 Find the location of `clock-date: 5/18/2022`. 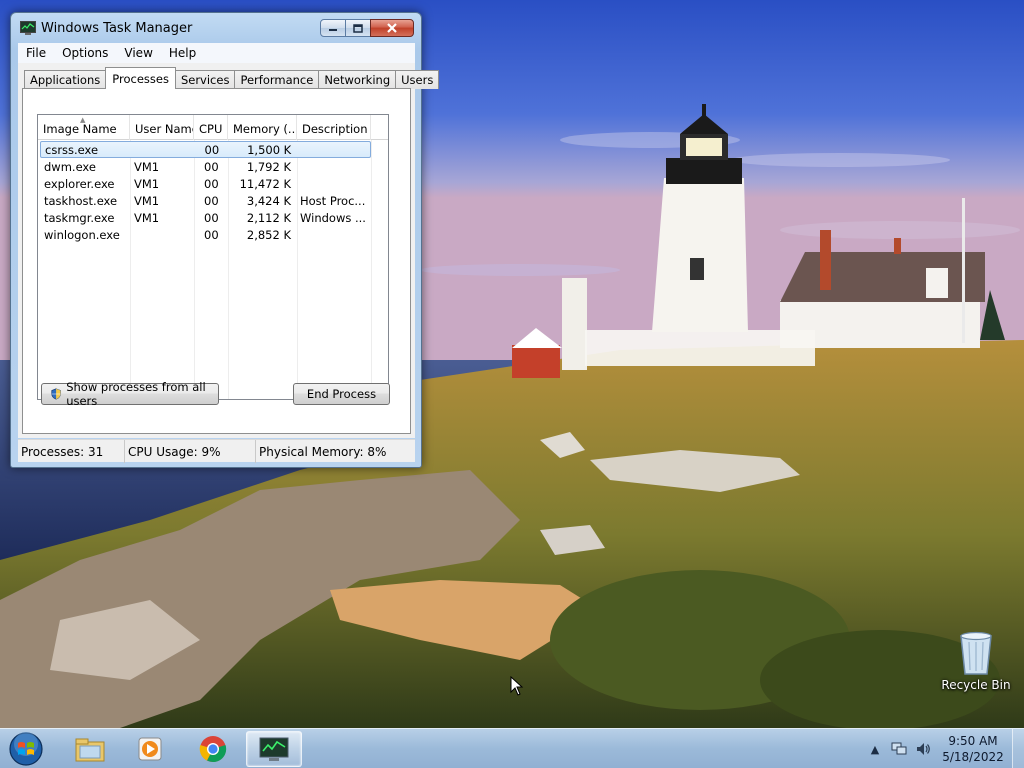

clock-date: 5/18/2022 is located at coordinates (973, 757).